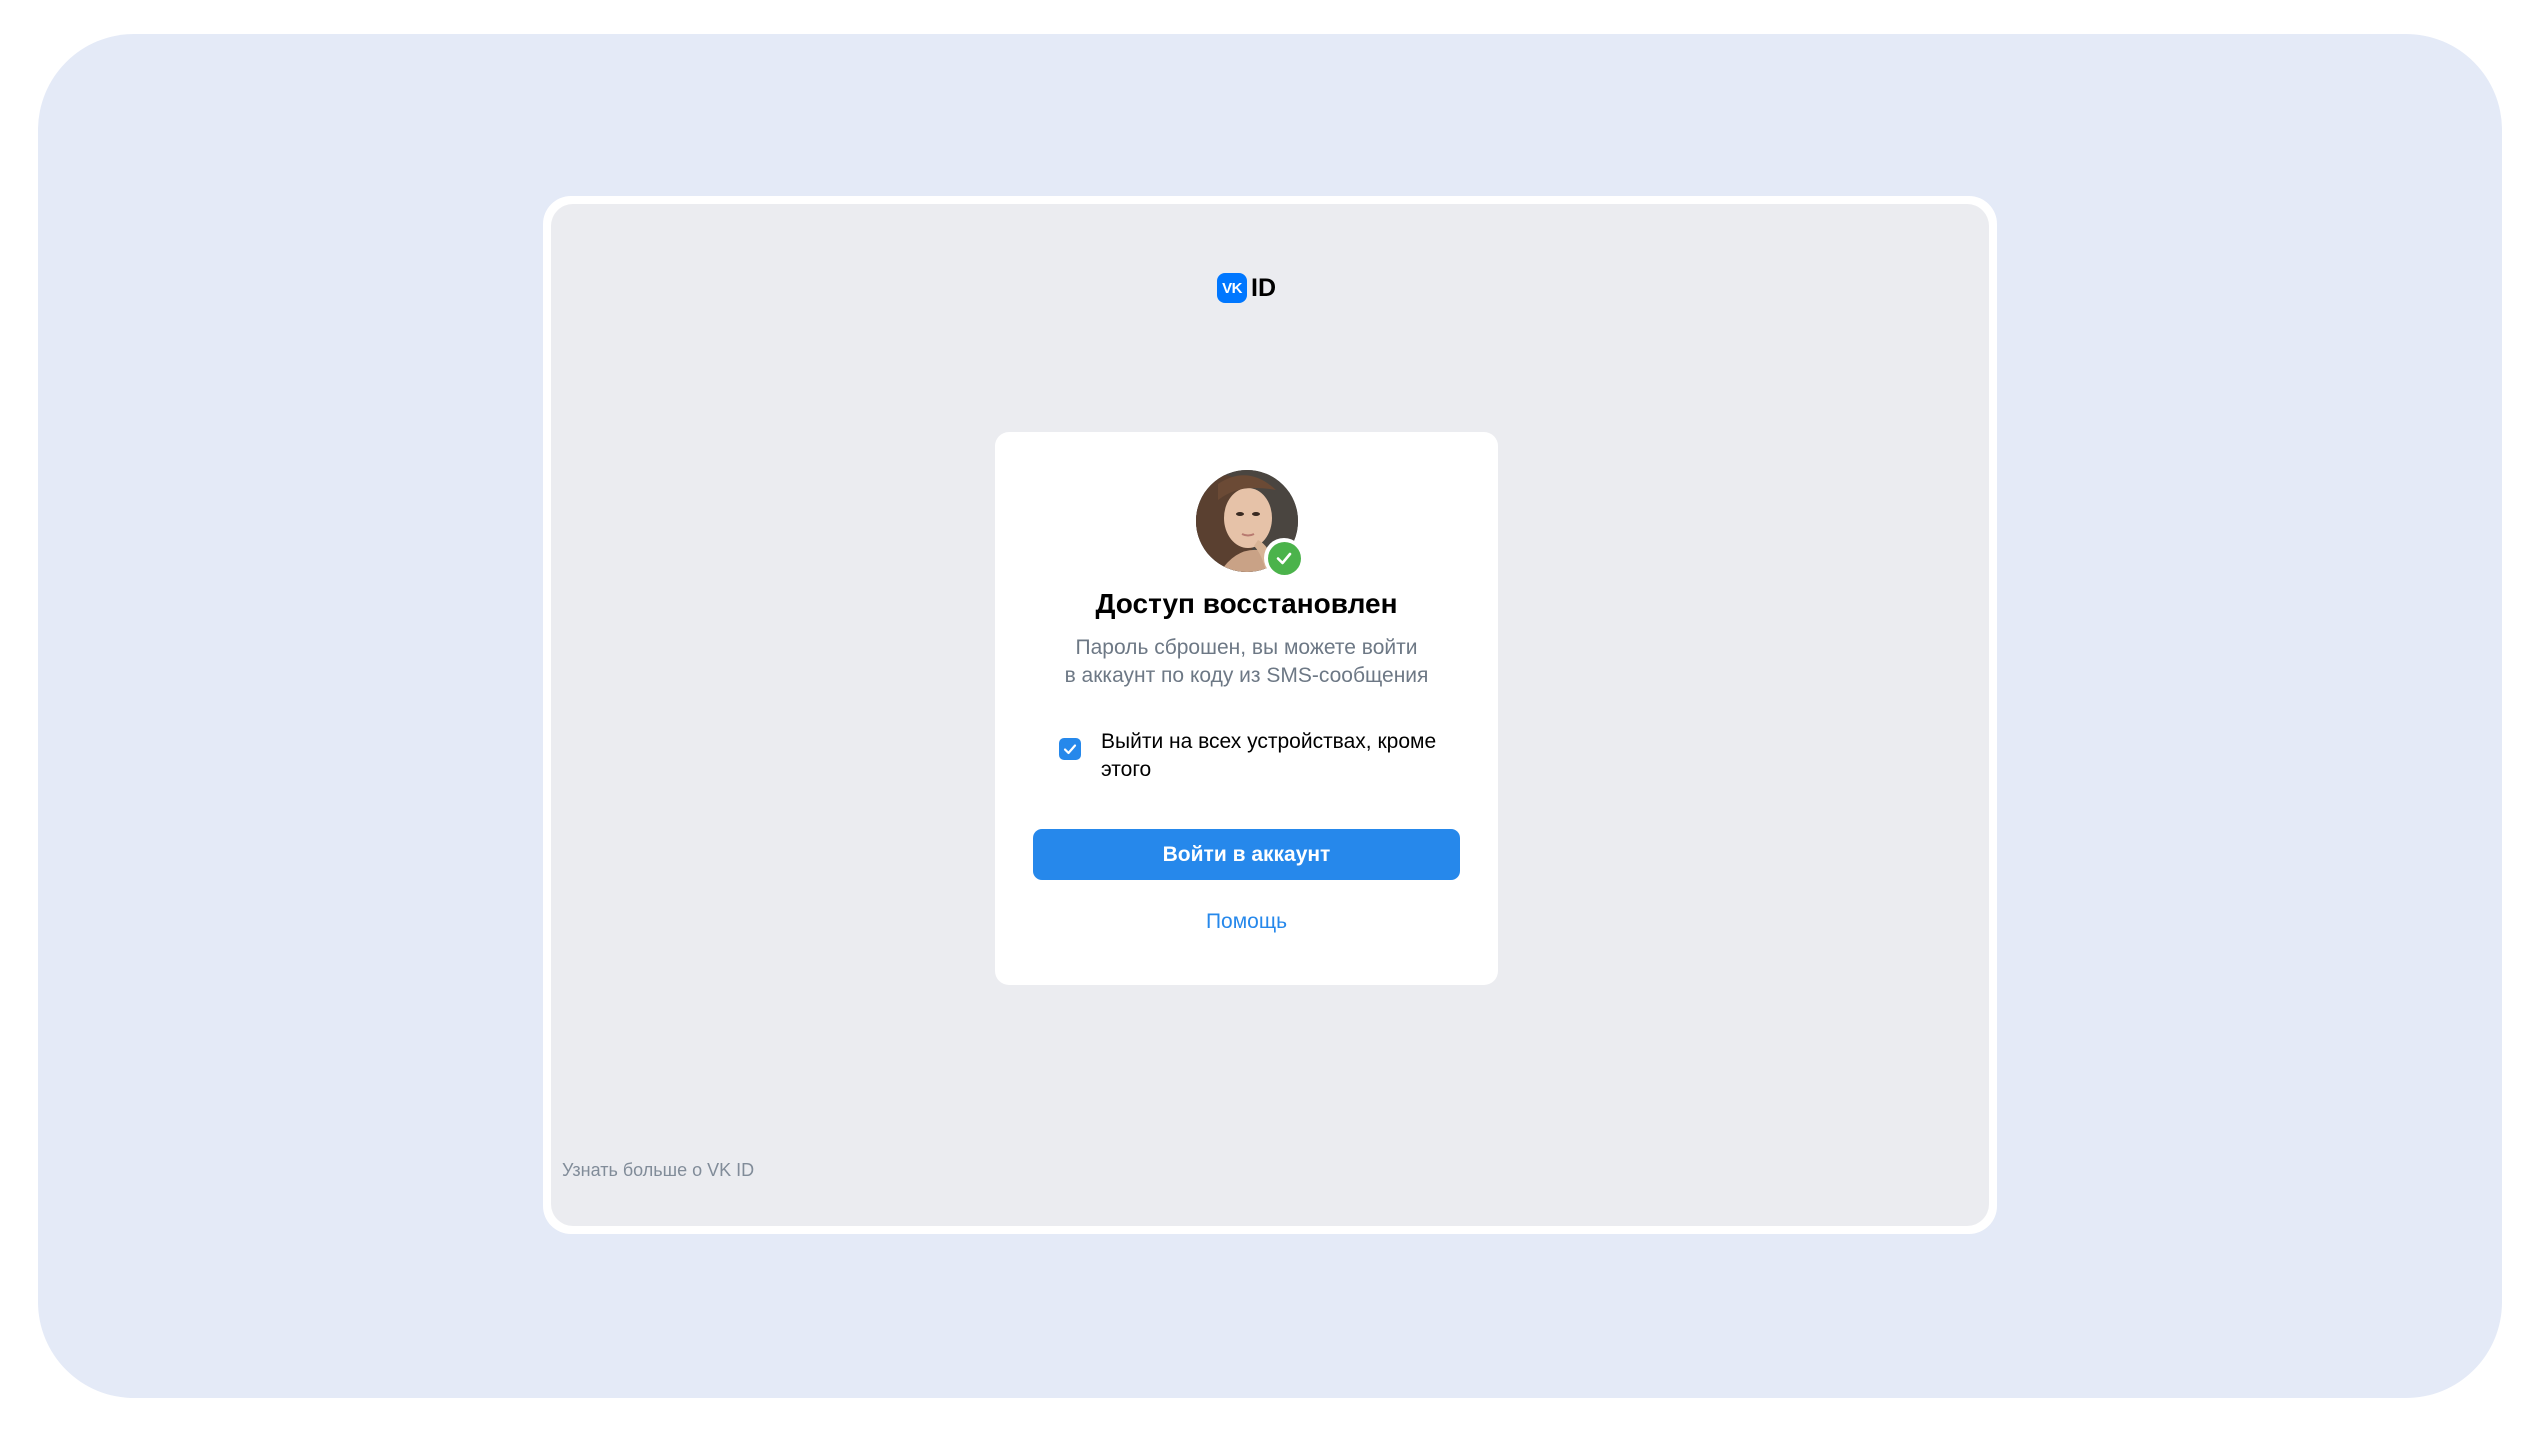  Describe the element at coordinates (1246, 854) in the screenshot. I see `login-button: Войти в аккаунт` at that location.